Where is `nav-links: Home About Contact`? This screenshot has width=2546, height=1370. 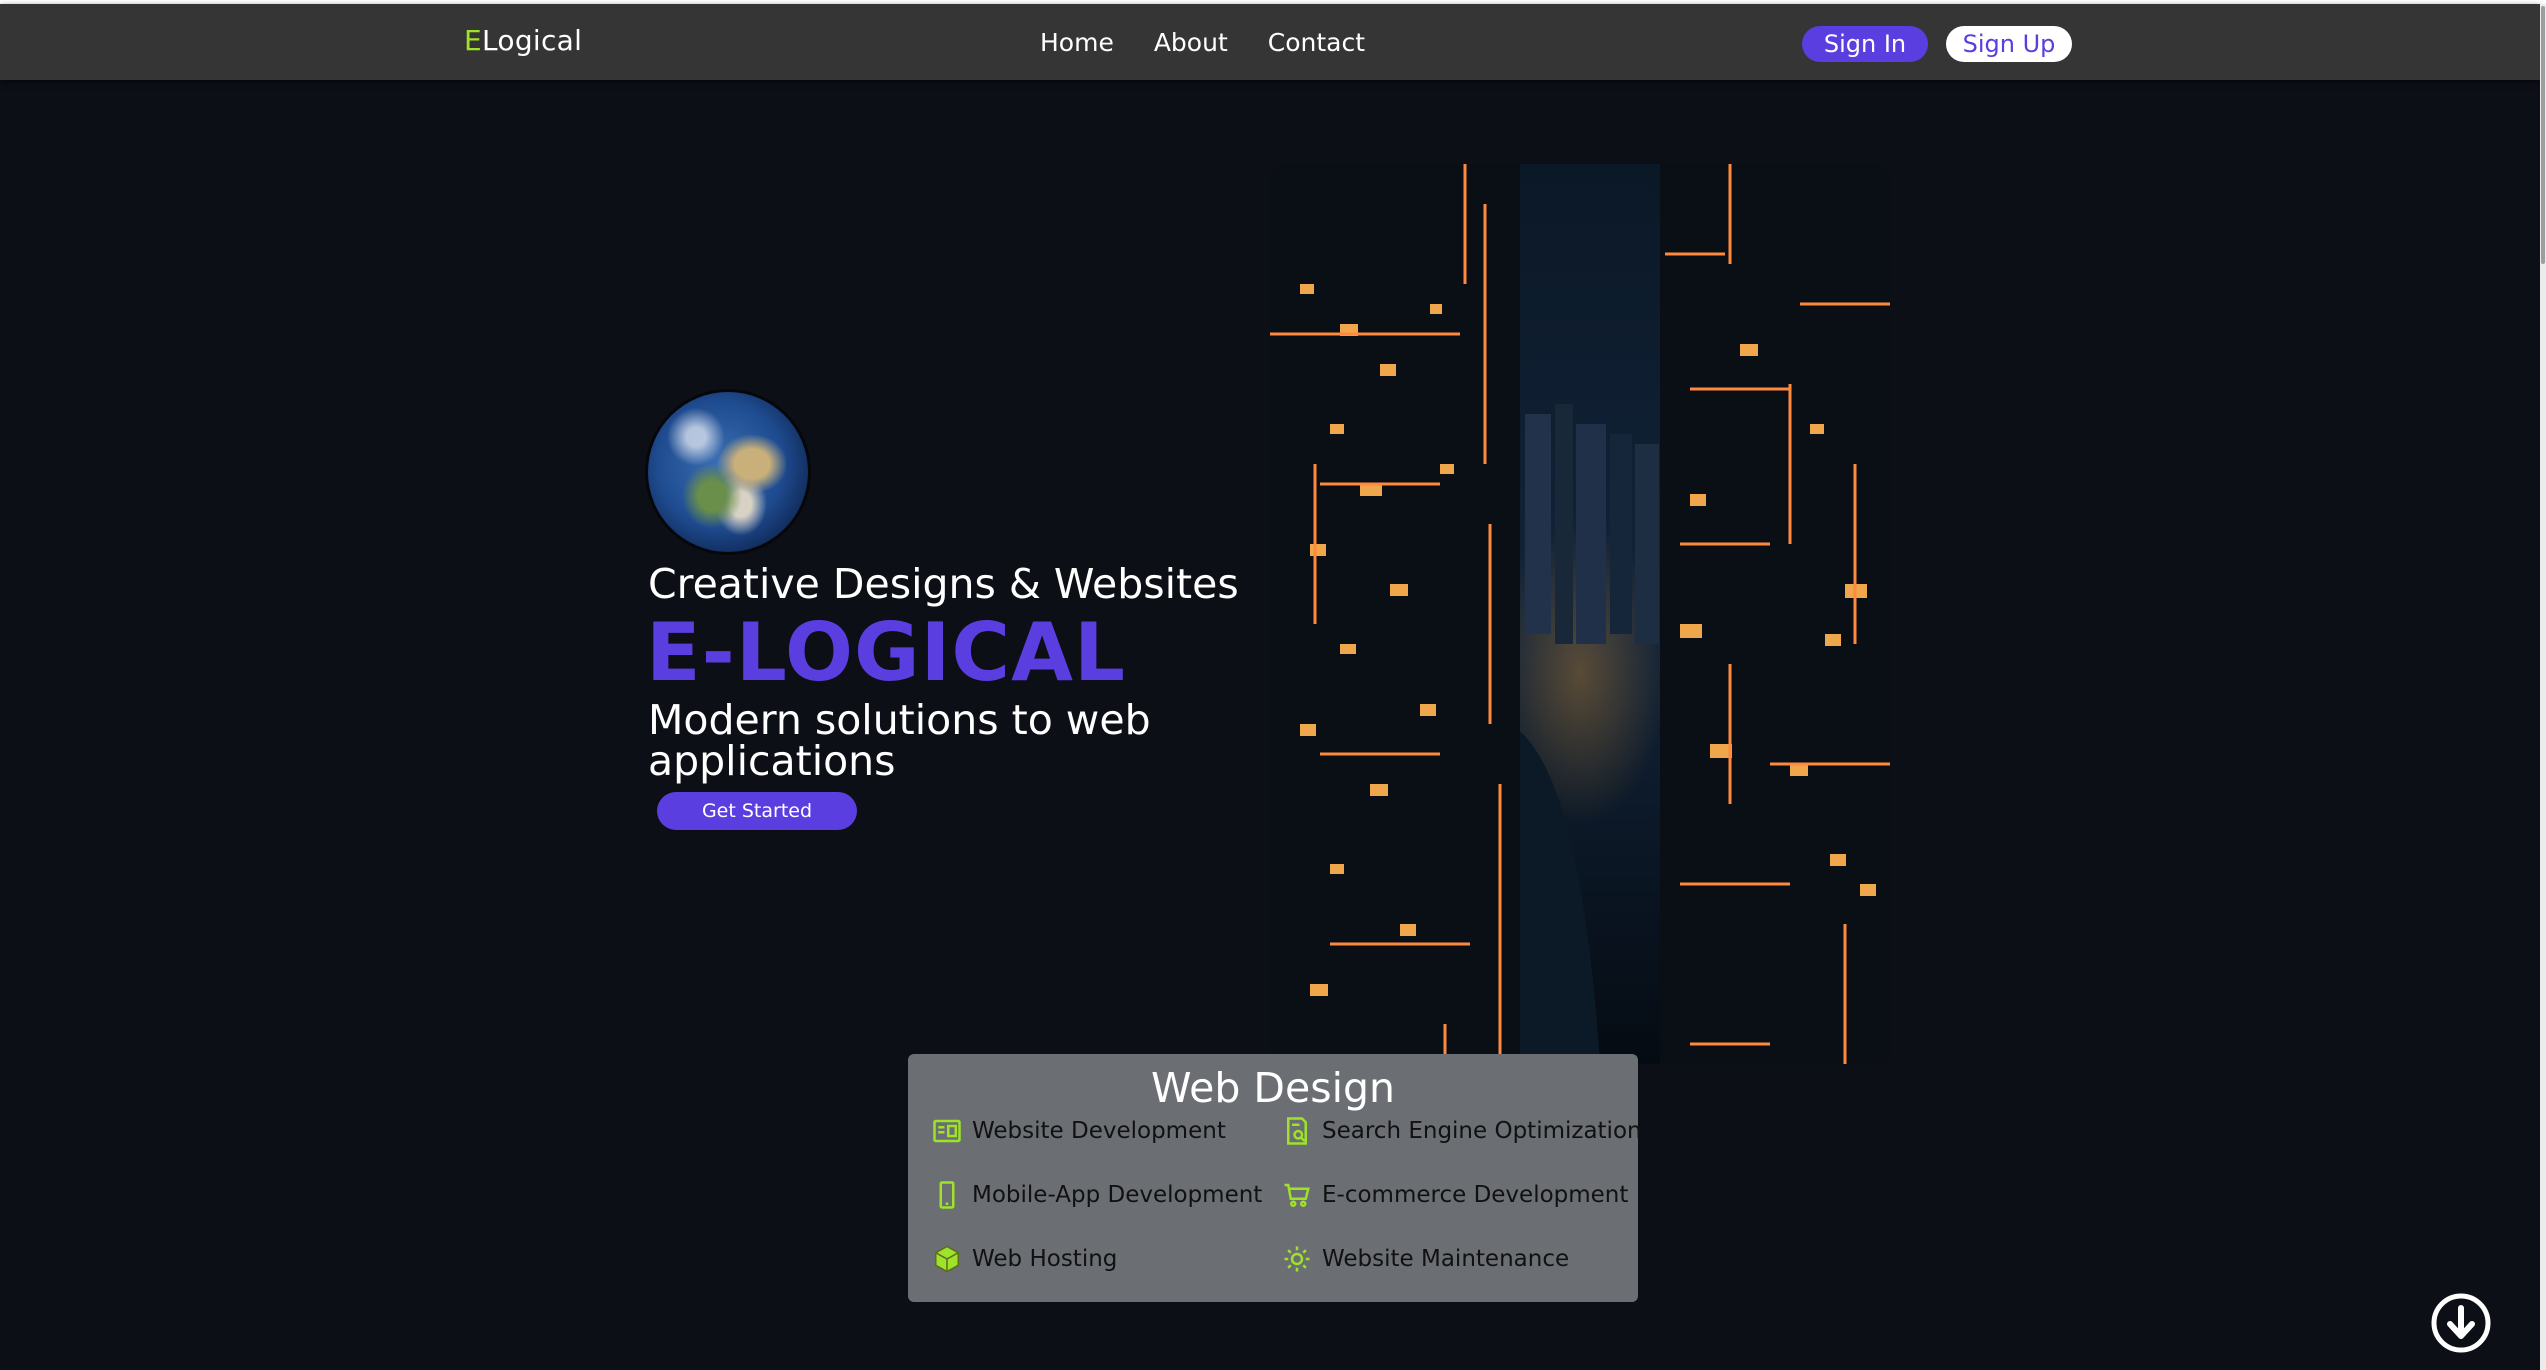 nav-links: Home About Contact is located at coordinates (1202, 42).